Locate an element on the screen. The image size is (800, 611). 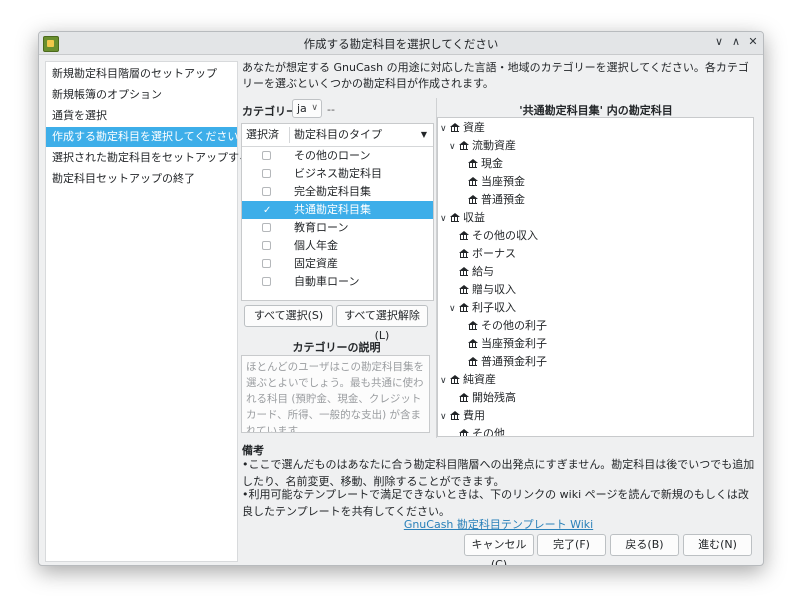
tree-node: 普通預金利子 is located at coordinates (502, 362).